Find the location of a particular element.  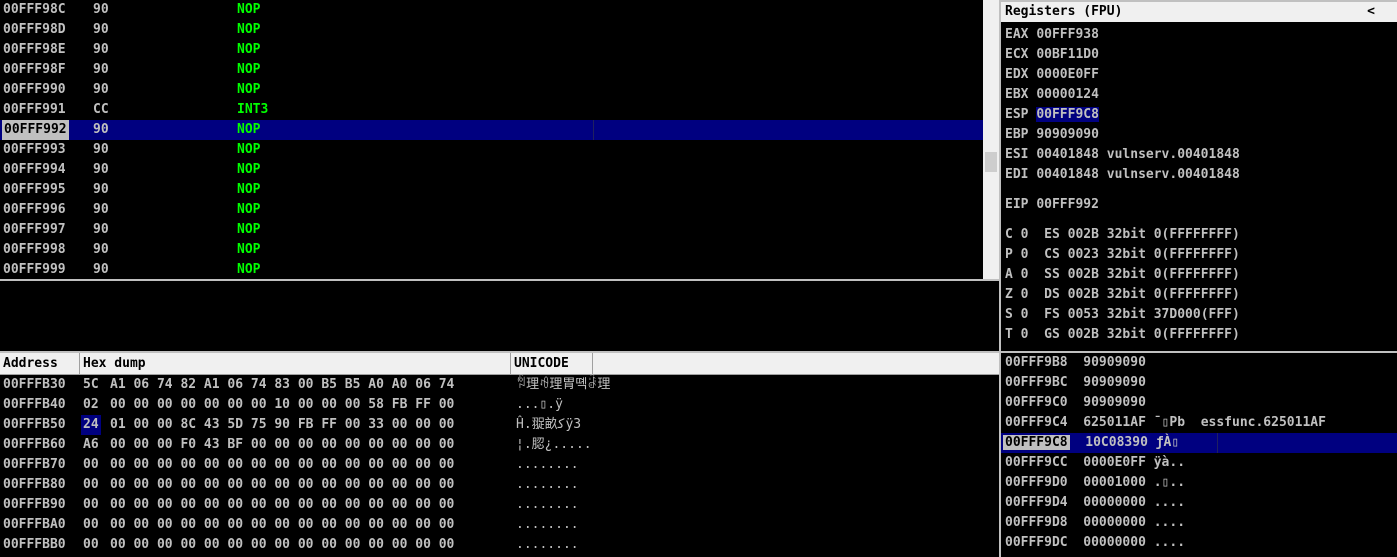

segment-value: 0023 is located at coordinates (1083, 254).